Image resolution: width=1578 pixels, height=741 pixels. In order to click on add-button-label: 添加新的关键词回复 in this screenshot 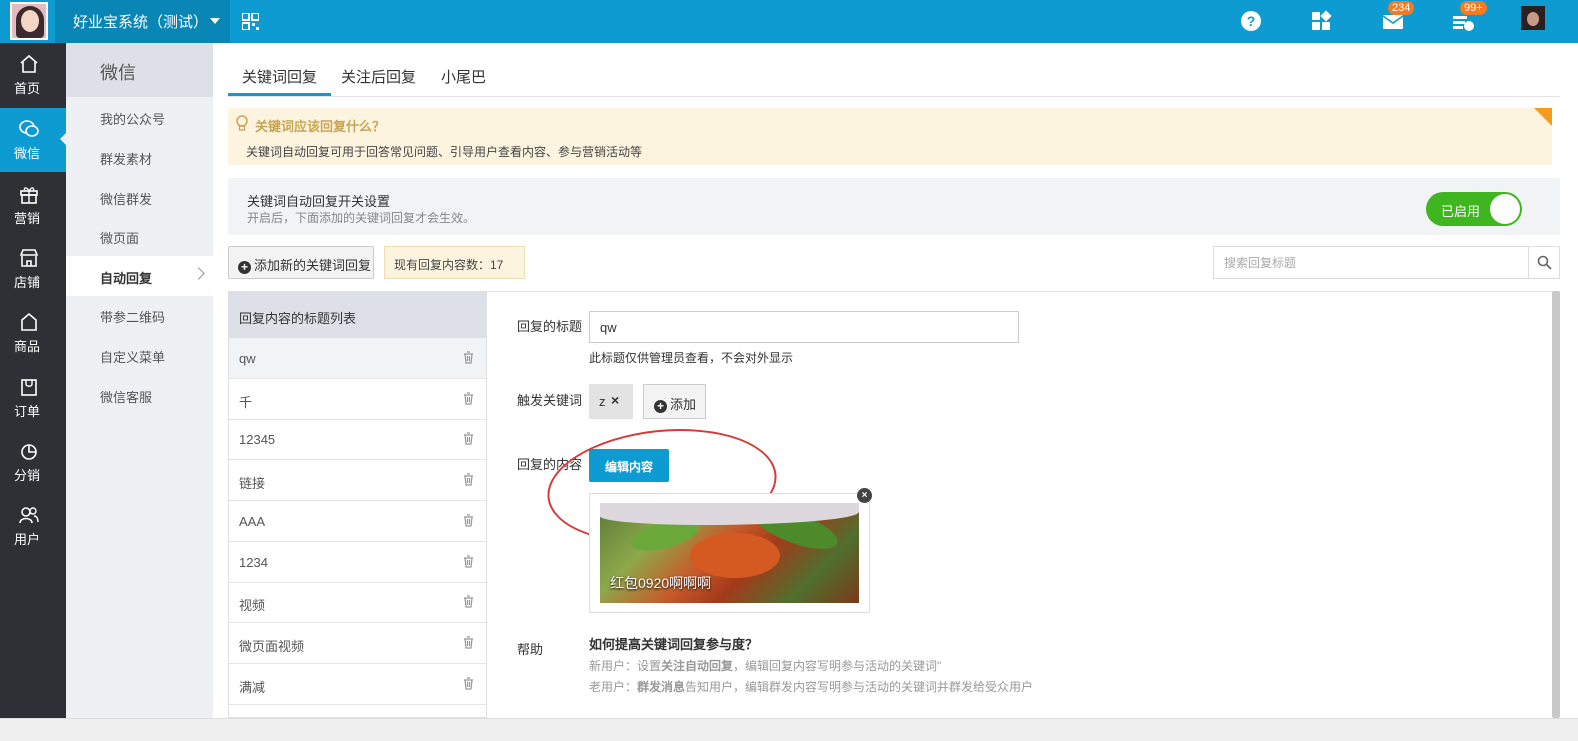, I will do `click(313, 265)`.